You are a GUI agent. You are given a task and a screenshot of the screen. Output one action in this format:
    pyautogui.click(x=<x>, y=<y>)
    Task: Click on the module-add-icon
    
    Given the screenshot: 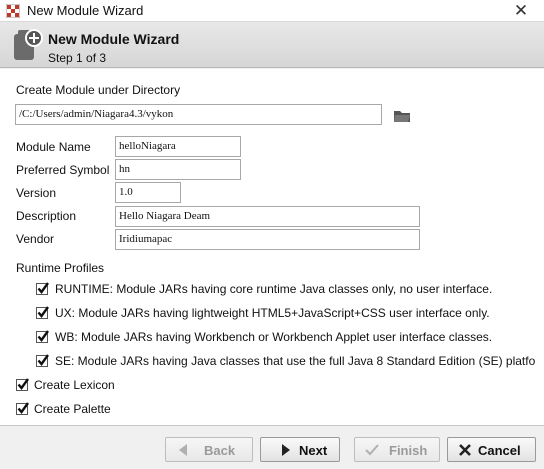 What is the action you would take?
    pyautogui.click(x=28, y=44)
    